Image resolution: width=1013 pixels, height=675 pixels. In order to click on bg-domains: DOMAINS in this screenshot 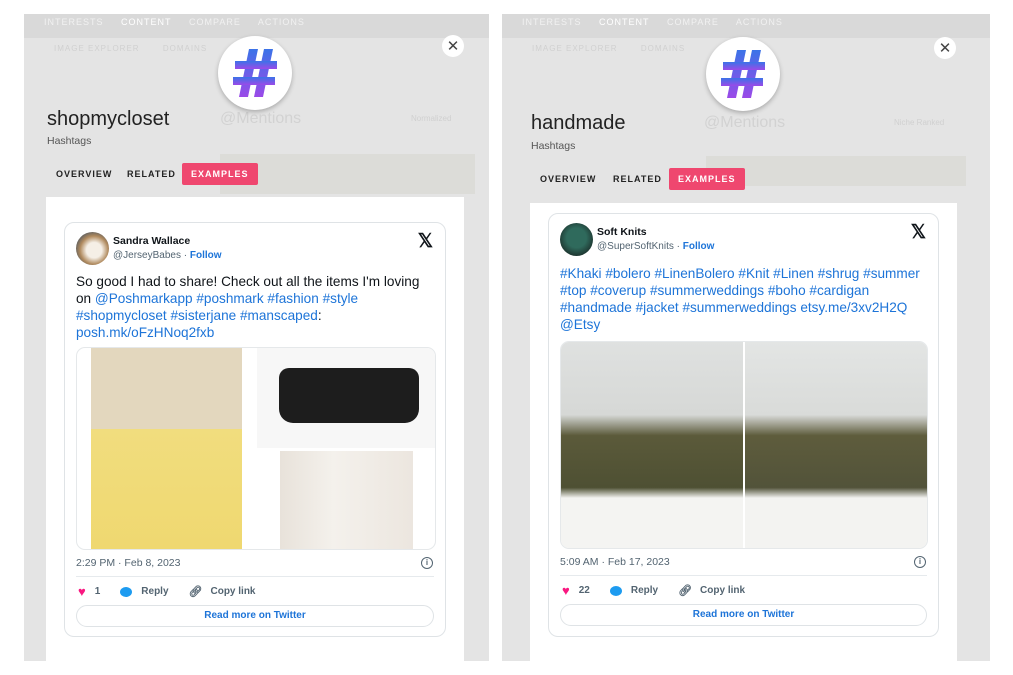, I will do `click(663, 48)`.